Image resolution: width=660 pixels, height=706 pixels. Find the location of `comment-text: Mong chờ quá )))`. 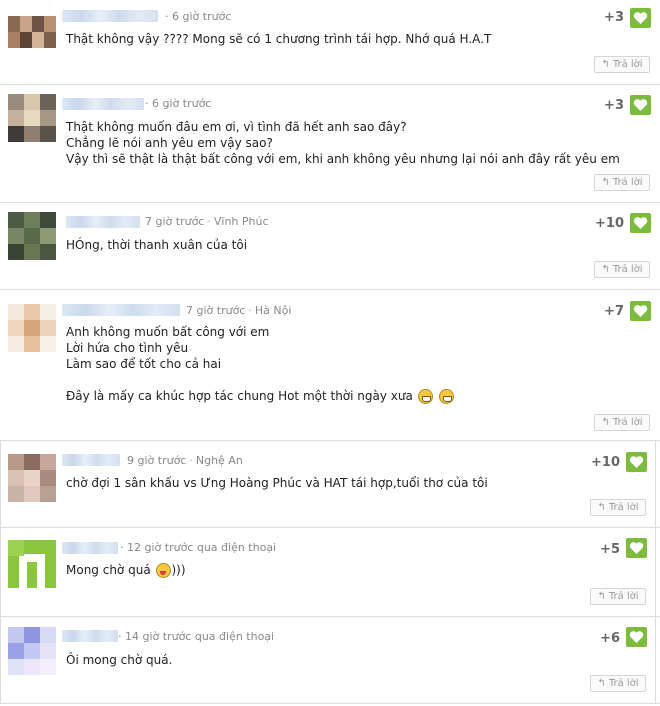

comment-text: Mong chờ quá ))) is located at coordinates (126, 570).